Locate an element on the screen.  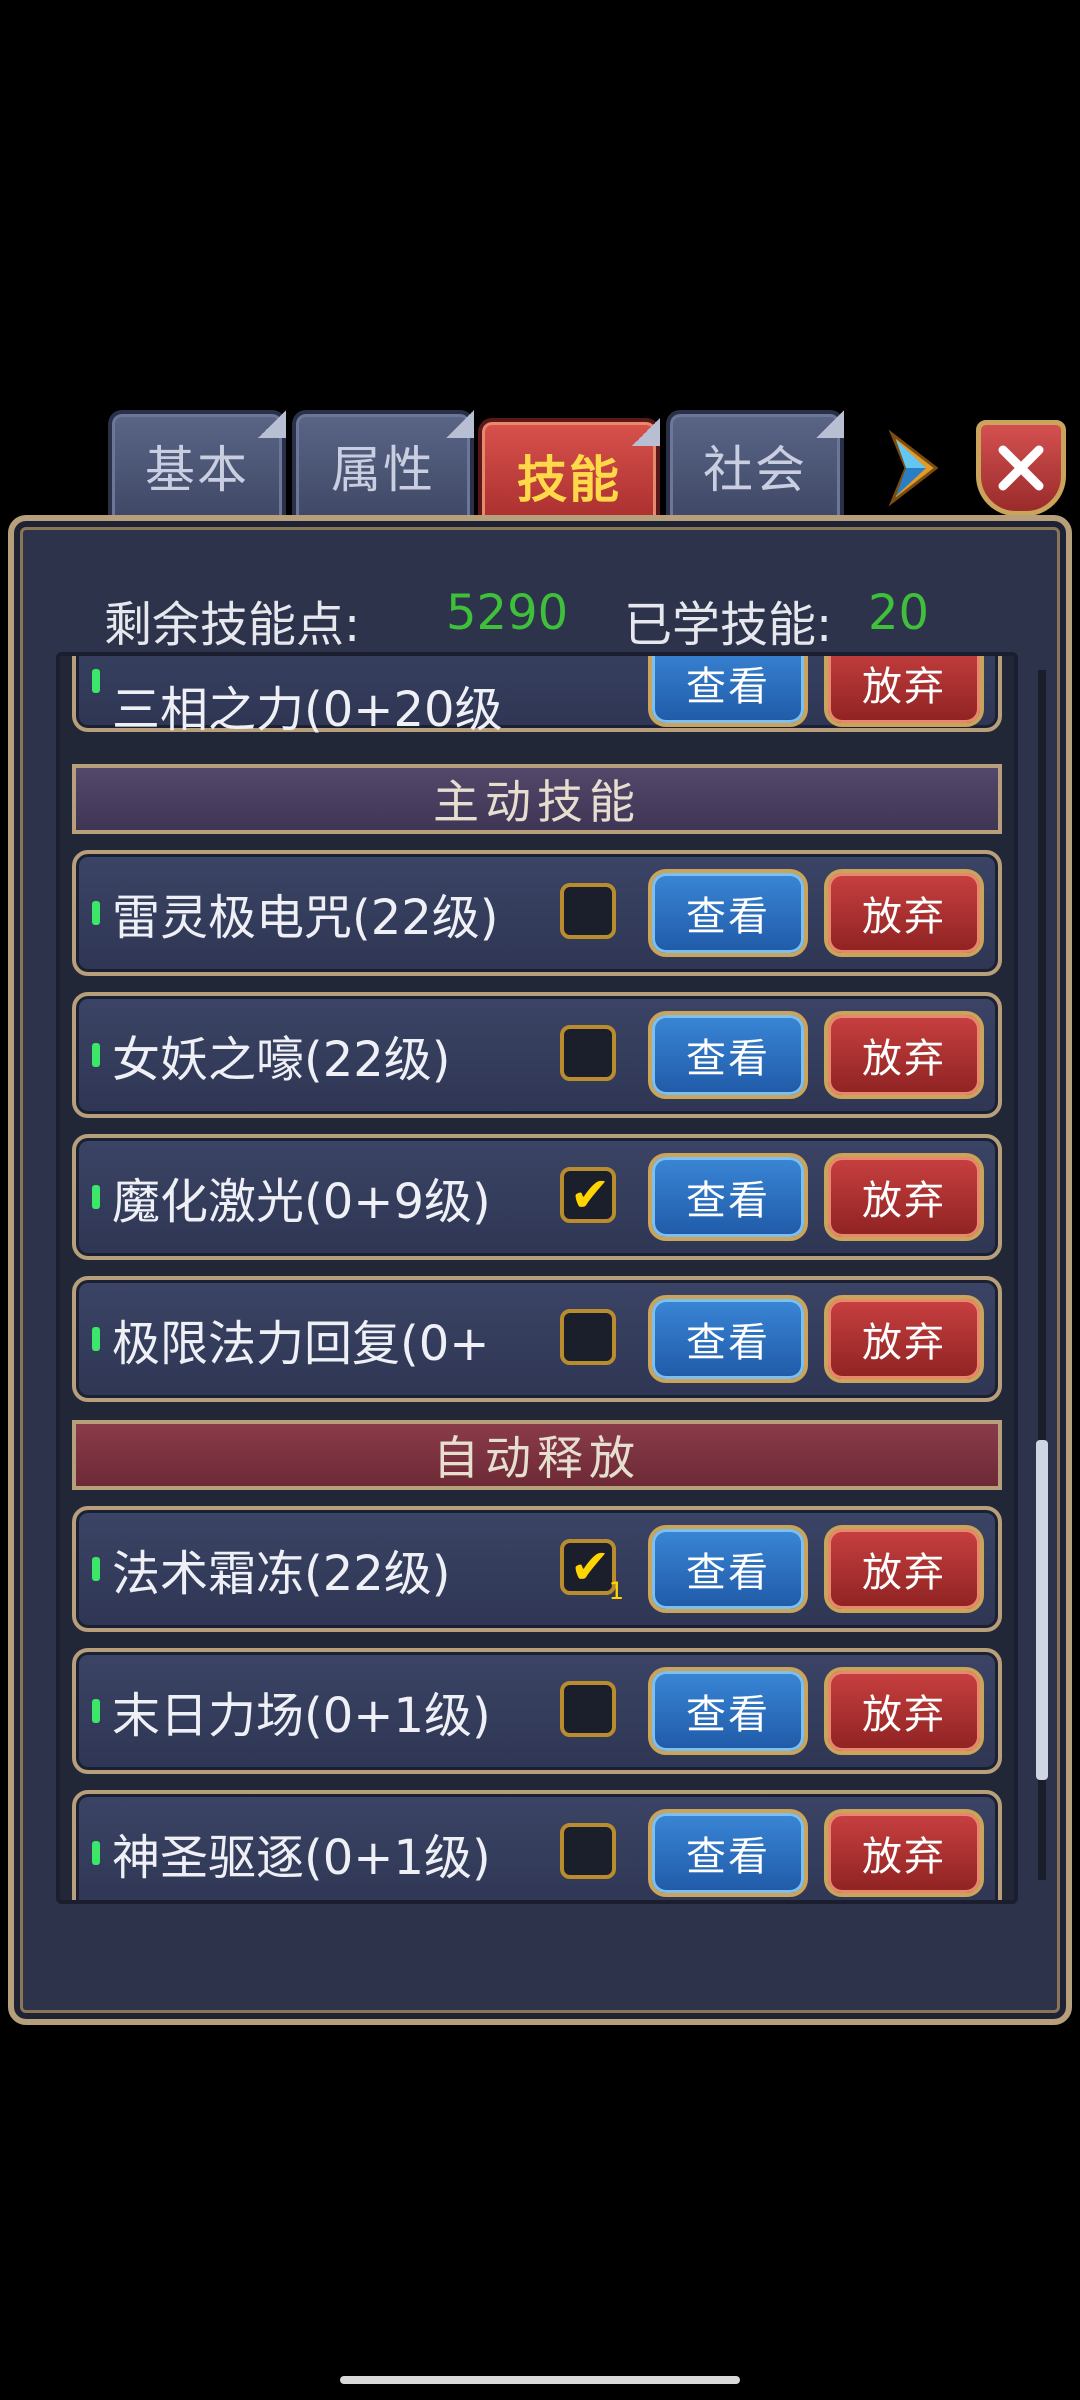
skill-row: 雷灵极电咒(22级) 查看 放弃 is located at coordinates (537, 913).